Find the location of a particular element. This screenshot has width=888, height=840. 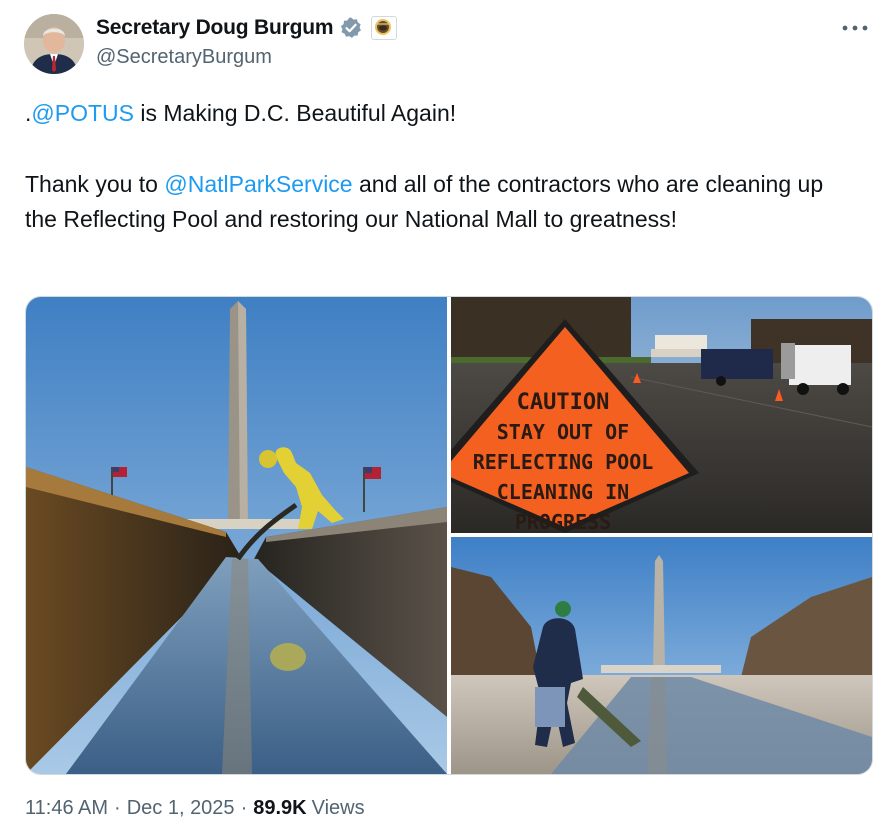

sign-line-4: CLEANING IN is located at coordinates (563, 492).